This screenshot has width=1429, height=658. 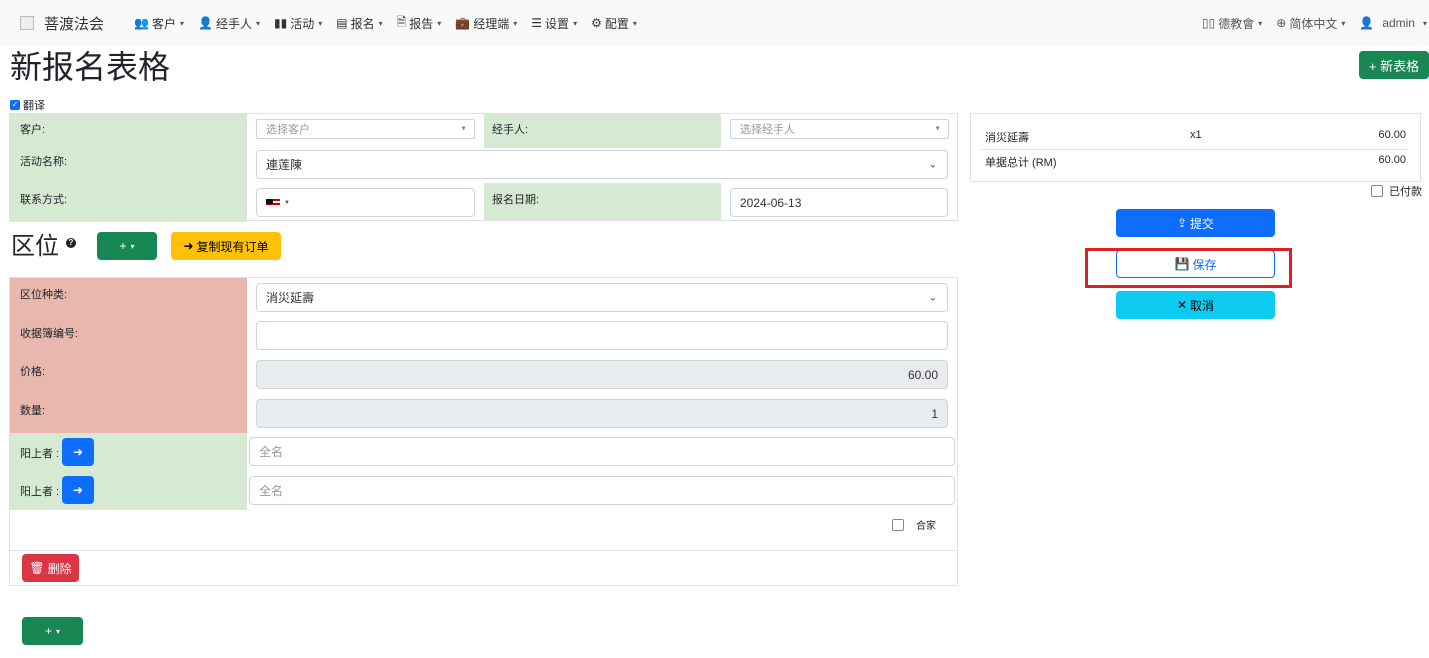 I want to click on nav-handlers: 👤 经手人 ▾, so click(x=229, y=23).